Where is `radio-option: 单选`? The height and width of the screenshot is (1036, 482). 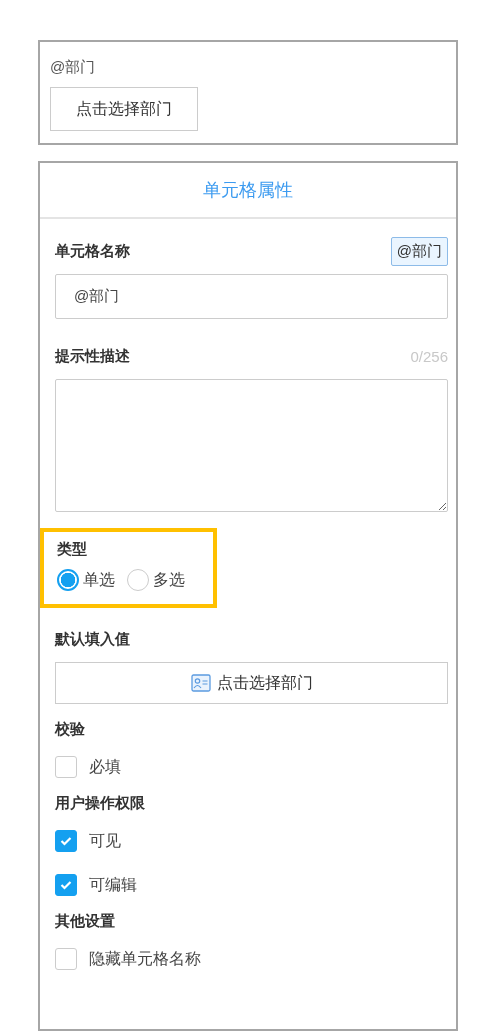 radio-option: 单选 is located at coordinates (86, 580).